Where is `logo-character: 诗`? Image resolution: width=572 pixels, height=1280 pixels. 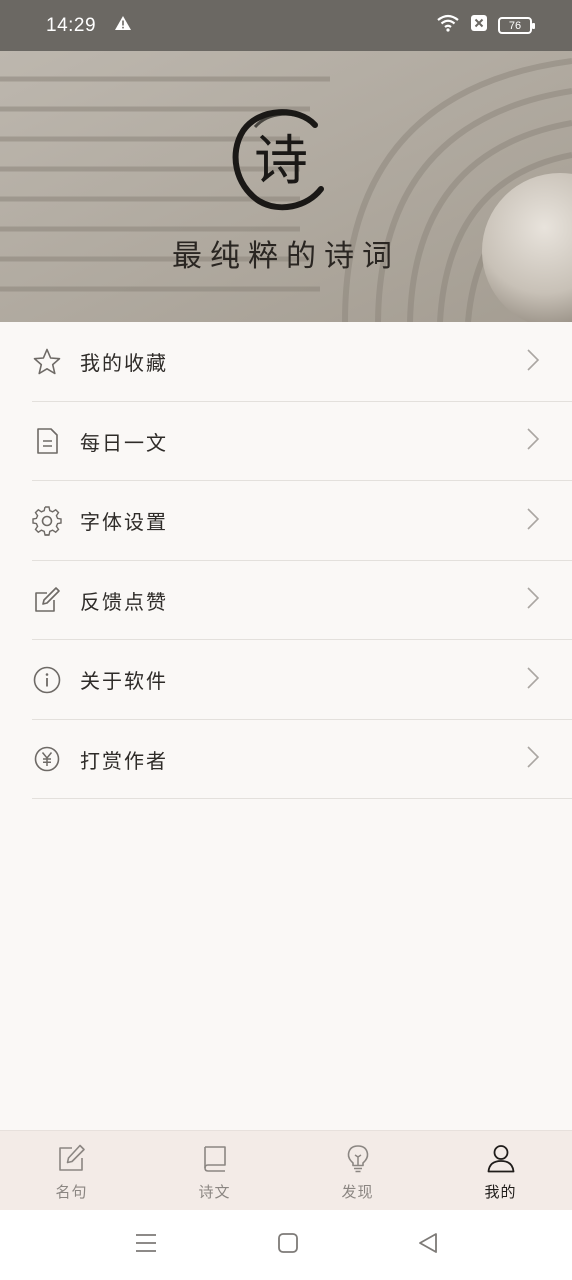 logo-character: 诗 is located at coordinates (281, 160).